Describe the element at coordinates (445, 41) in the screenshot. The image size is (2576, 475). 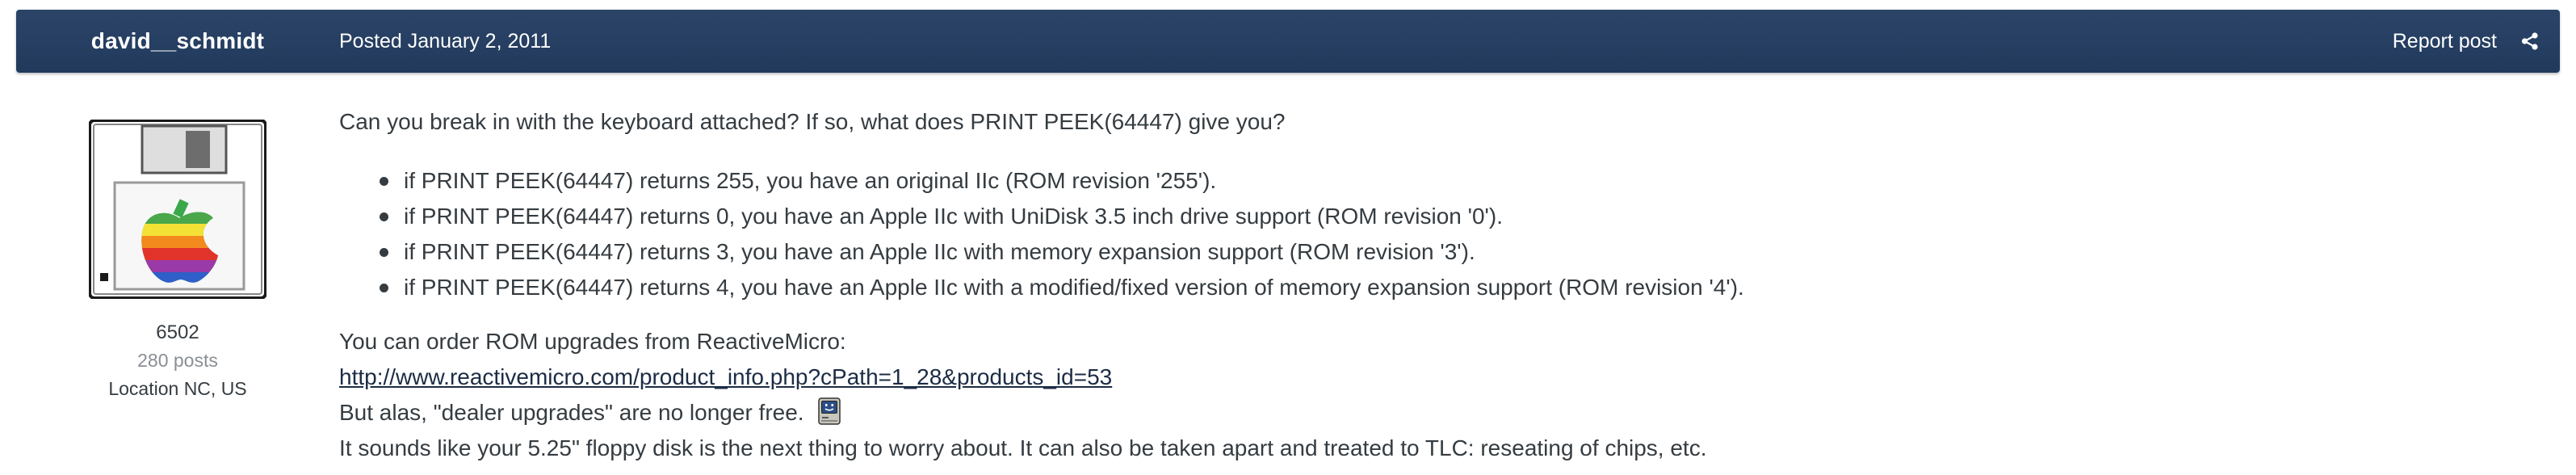
I see `posted-date: Posted January 2, 2011` at that location.